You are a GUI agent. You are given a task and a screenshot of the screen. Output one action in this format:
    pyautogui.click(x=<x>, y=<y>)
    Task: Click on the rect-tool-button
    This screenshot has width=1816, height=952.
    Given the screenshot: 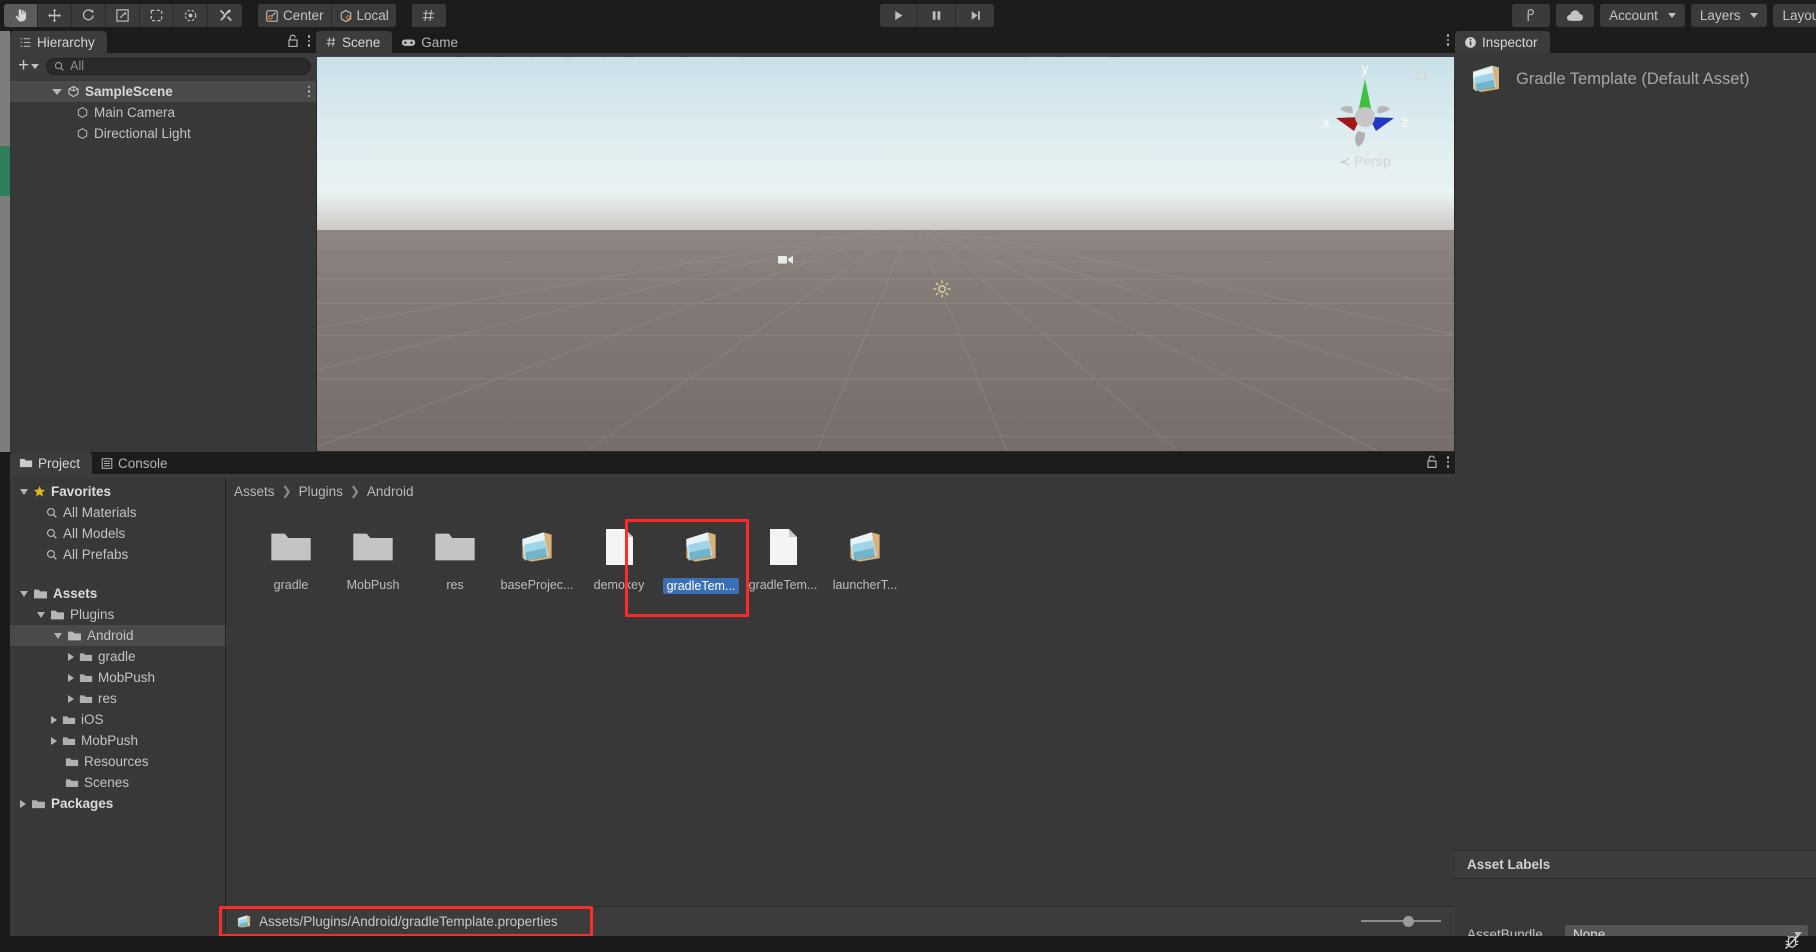 What is the action you would take?
    pyautogui.click(x=157, y=15)
    